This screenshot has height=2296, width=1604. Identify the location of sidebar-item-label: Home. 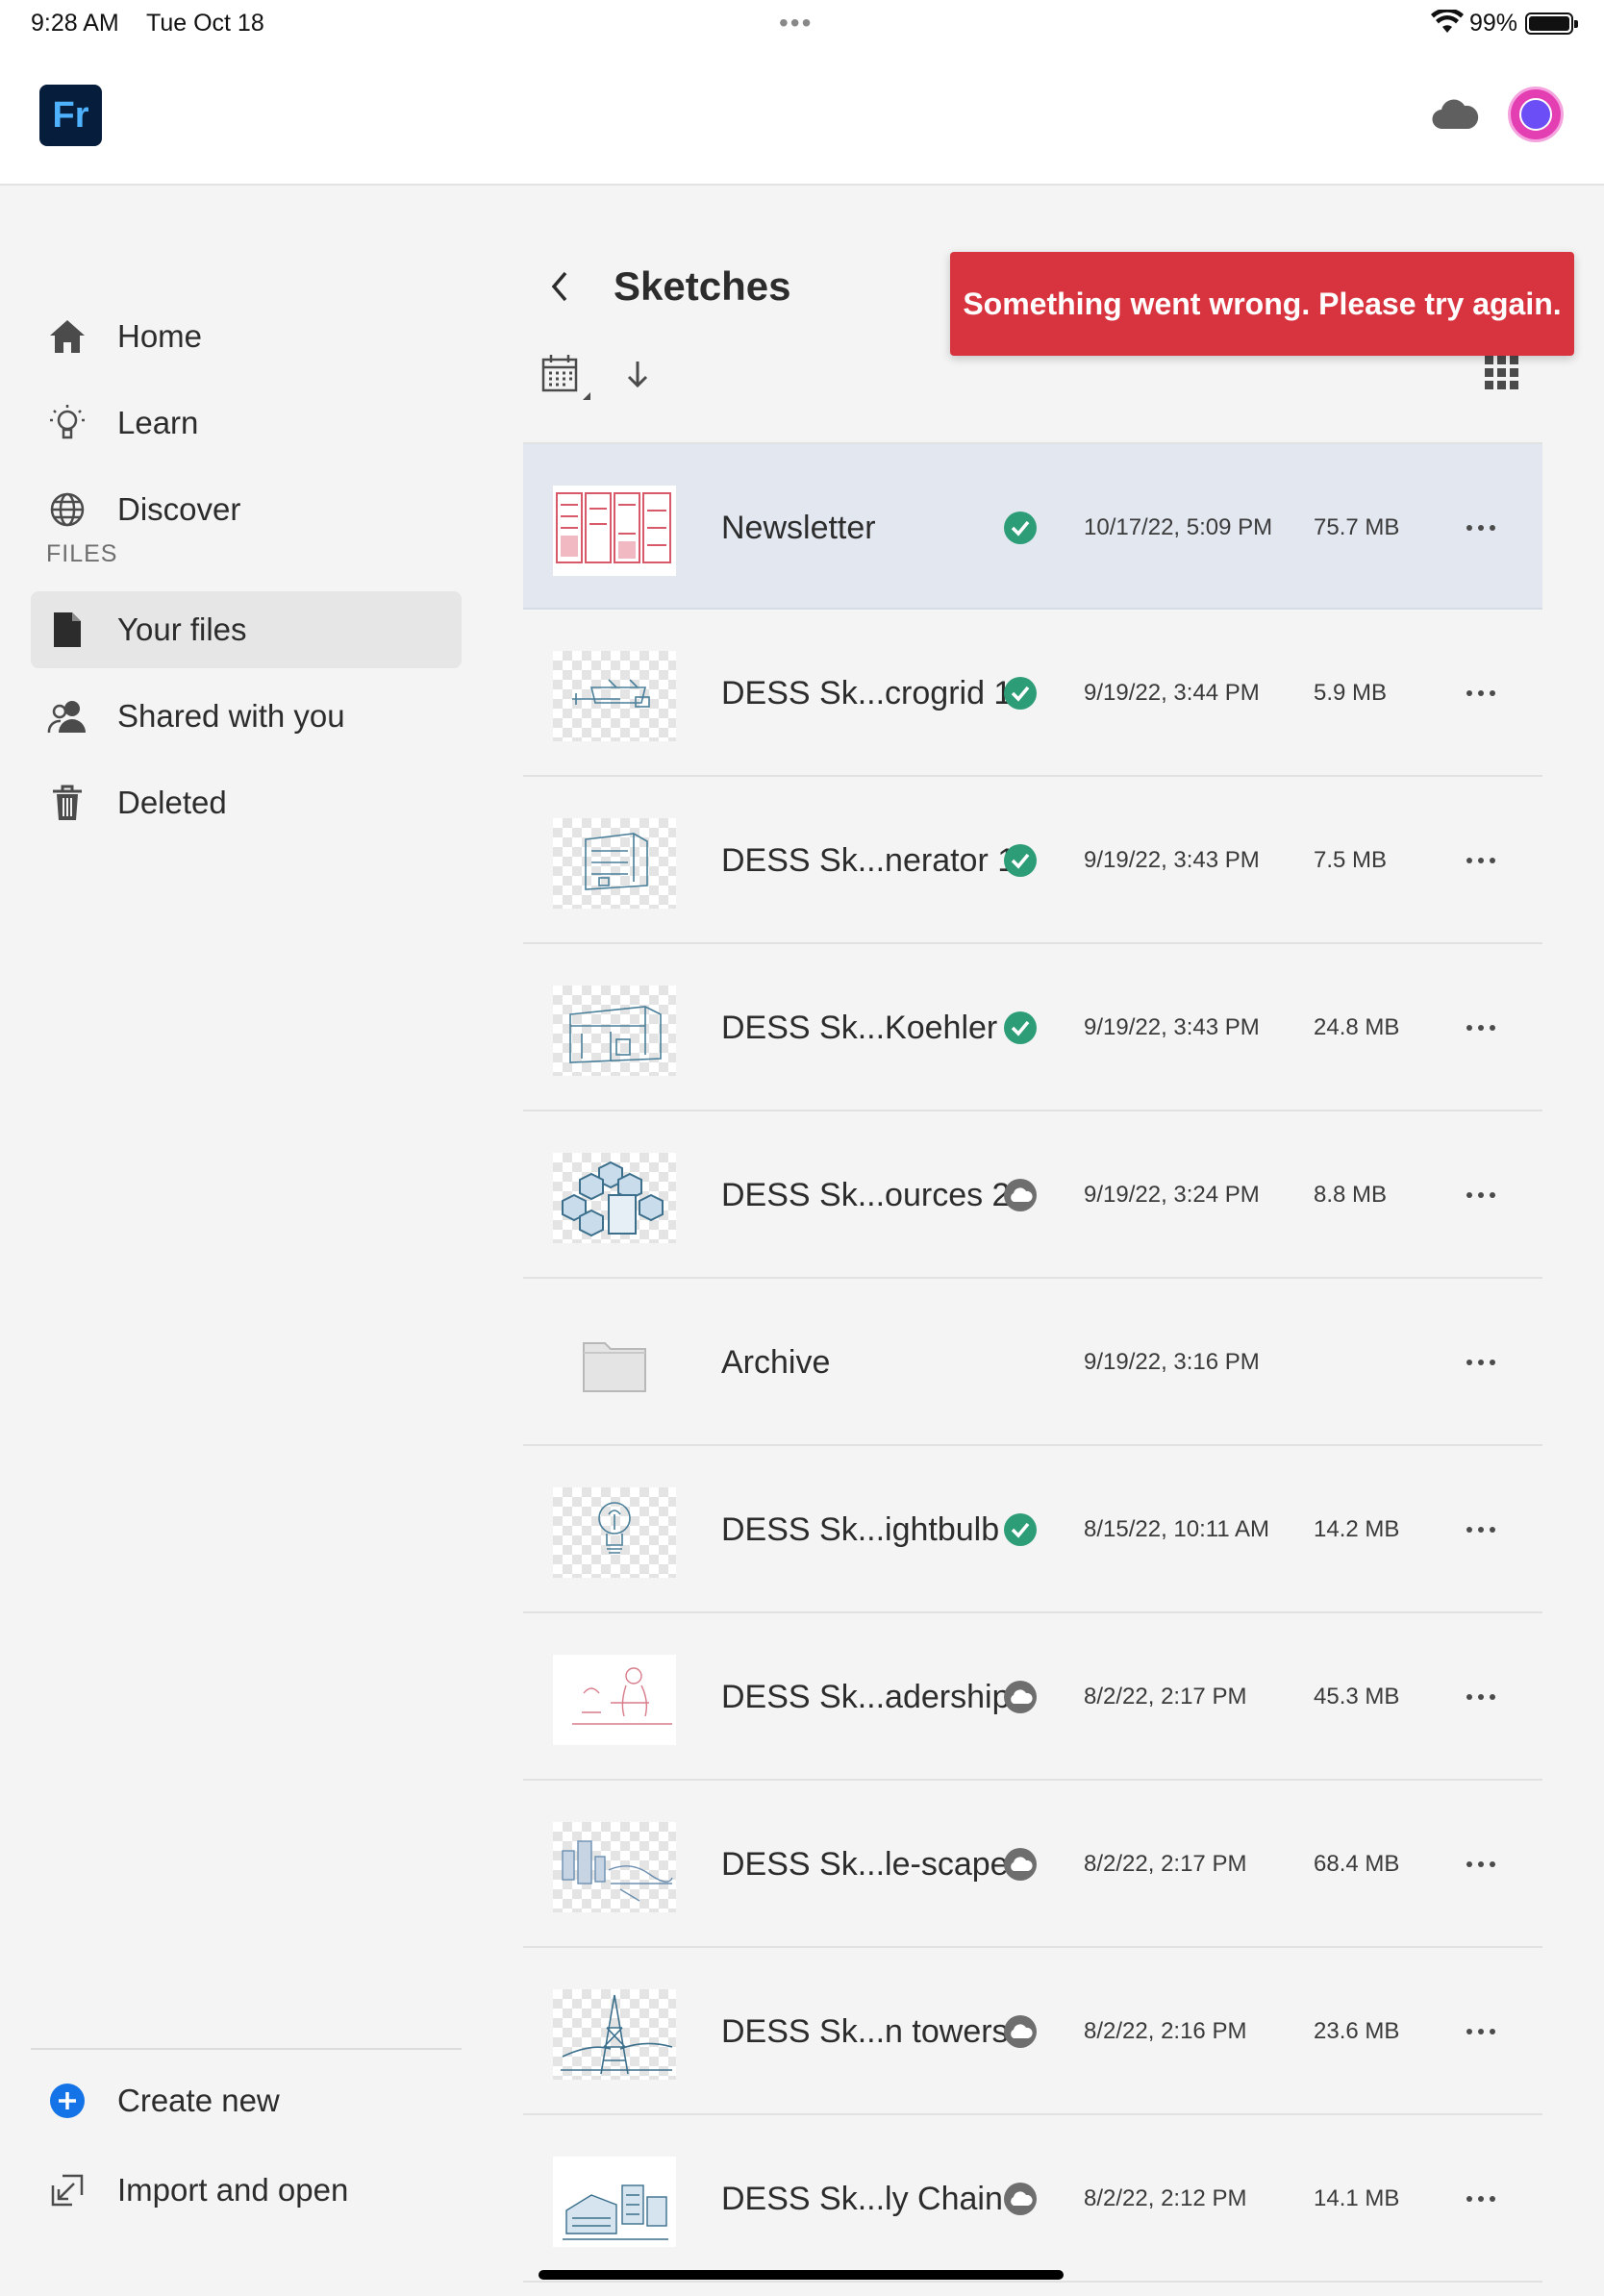
(160, 336).